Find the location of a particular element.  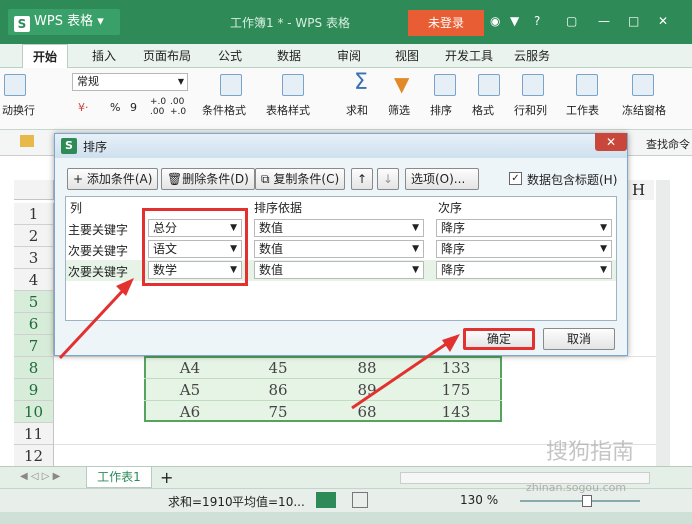

status-sum: 求和=1910 is located at coordinates (200, 502).